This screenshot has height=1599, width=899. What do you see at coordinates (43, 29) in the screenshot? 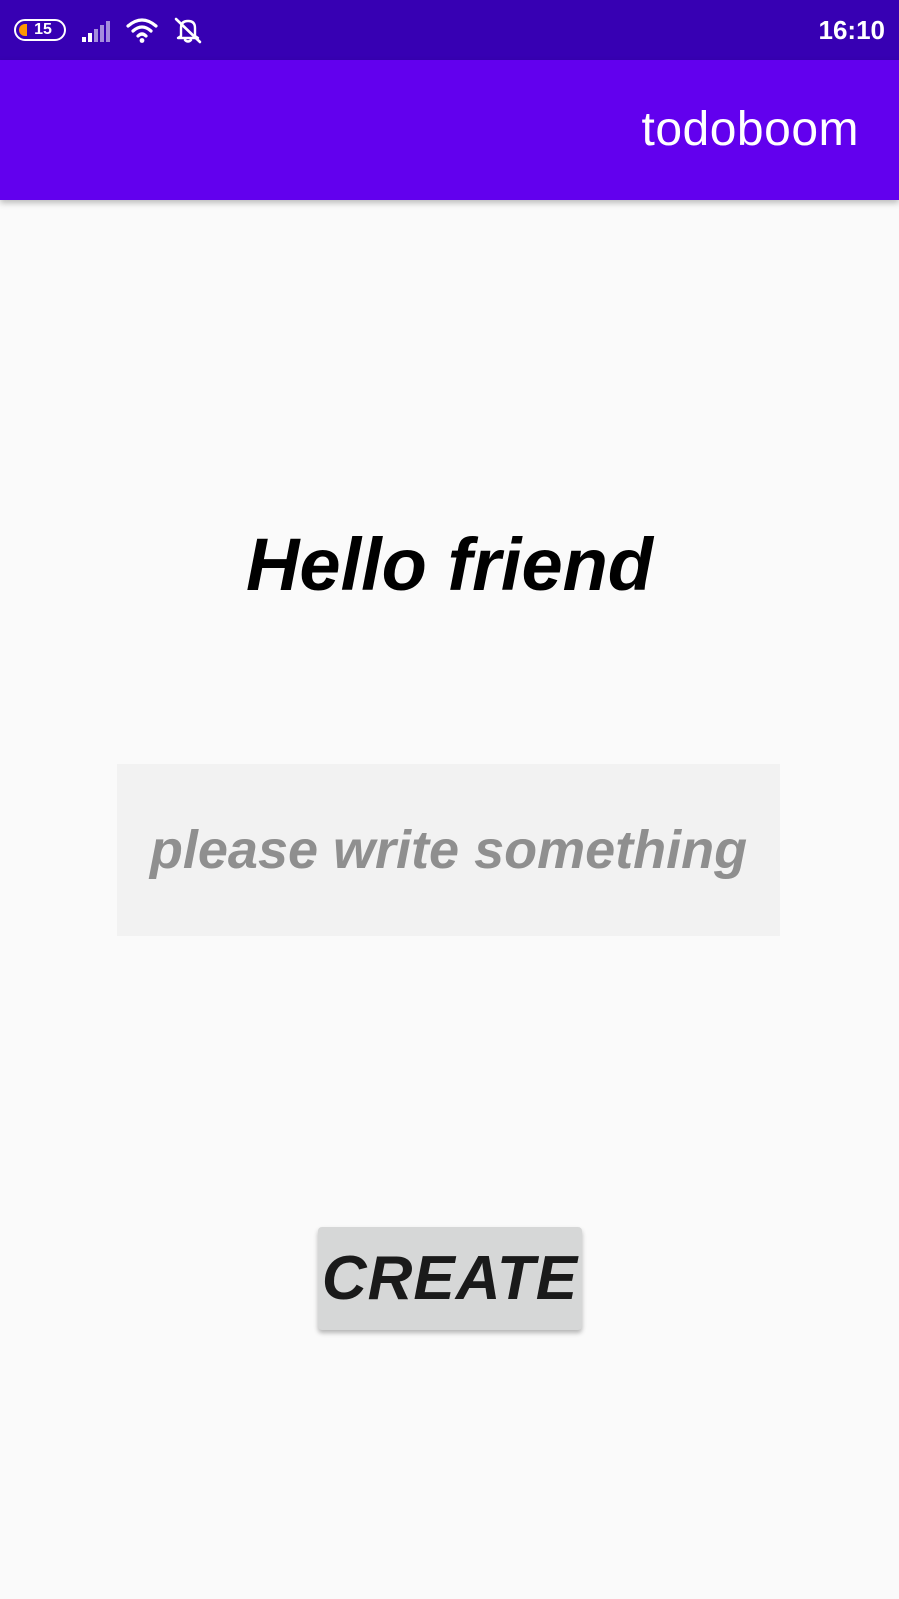
I see `battery-level: 15` at bounding box center [43, 29].